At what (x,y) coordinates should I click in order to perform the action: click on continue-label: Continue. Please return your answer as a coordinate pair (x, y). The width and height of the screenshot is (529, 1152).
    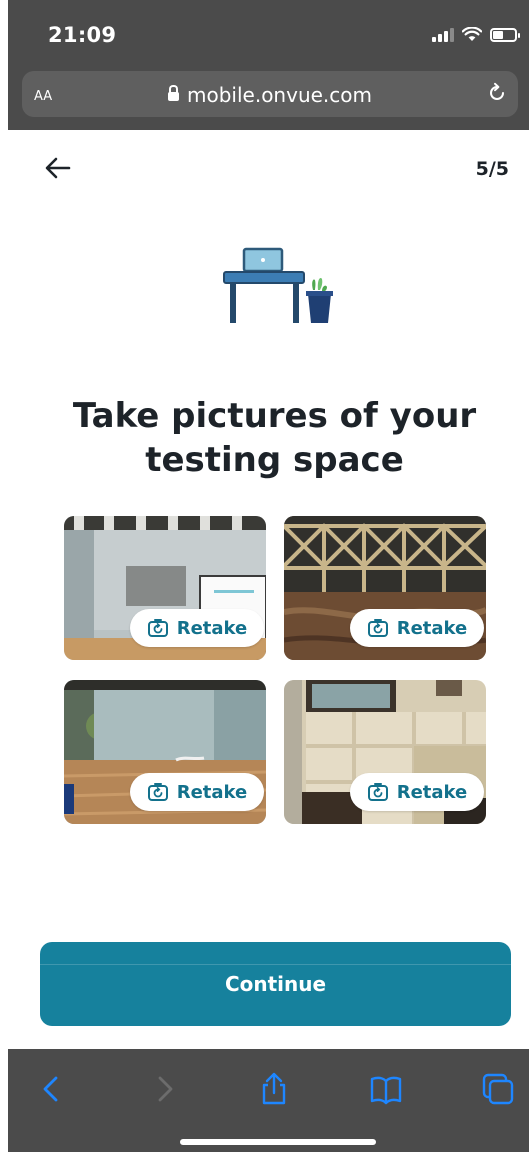
    Looking at the image, I should click on (275, 984).